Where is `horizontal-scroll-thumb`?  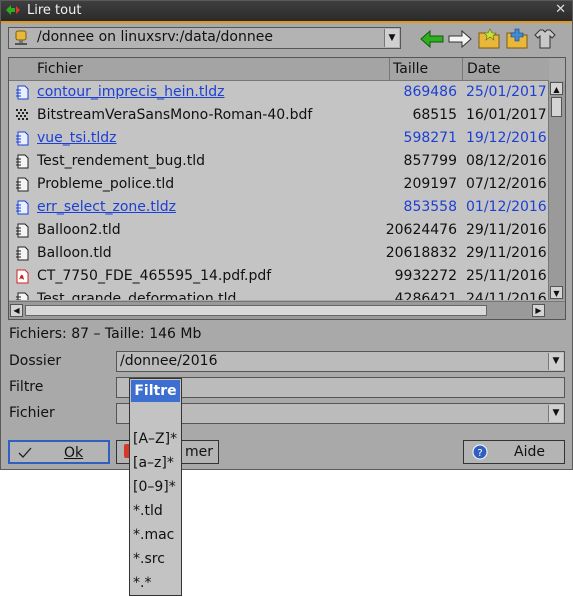 horizontal-scroll-thumb is located at coordinates (256, 310).